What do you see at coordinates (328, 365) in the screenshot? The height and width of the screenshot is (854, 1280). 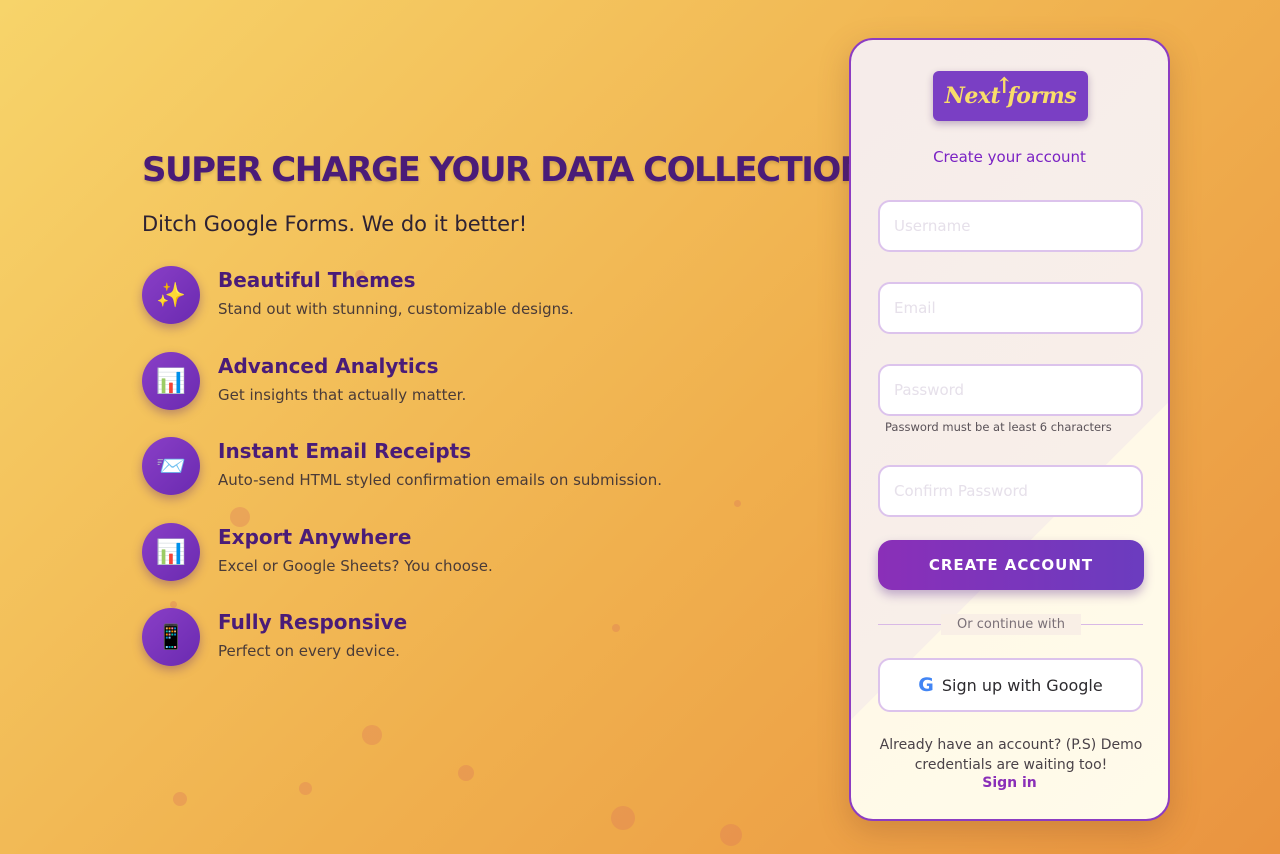 I see `feature-title: Advanced Analytics` at bounding box center [328, 365].